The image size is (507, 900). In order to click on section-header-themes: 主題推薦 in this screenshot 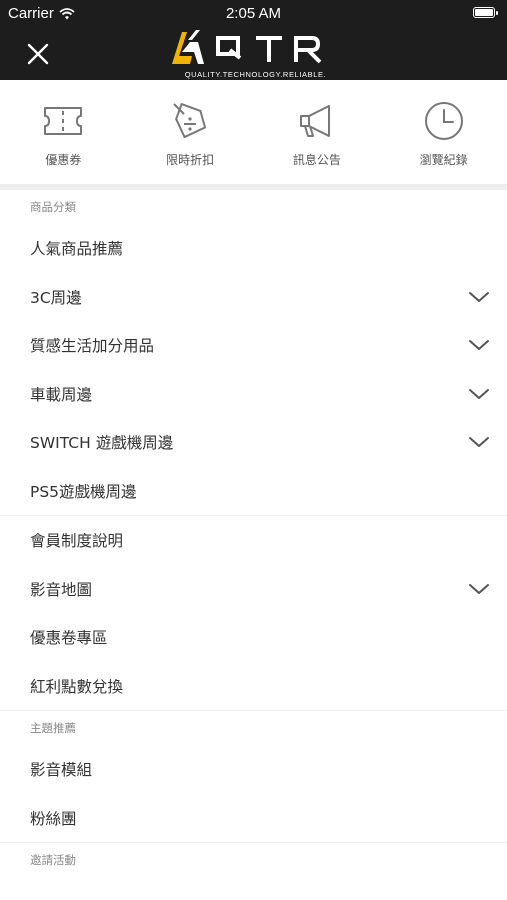, I will do `click(53, 728)`.